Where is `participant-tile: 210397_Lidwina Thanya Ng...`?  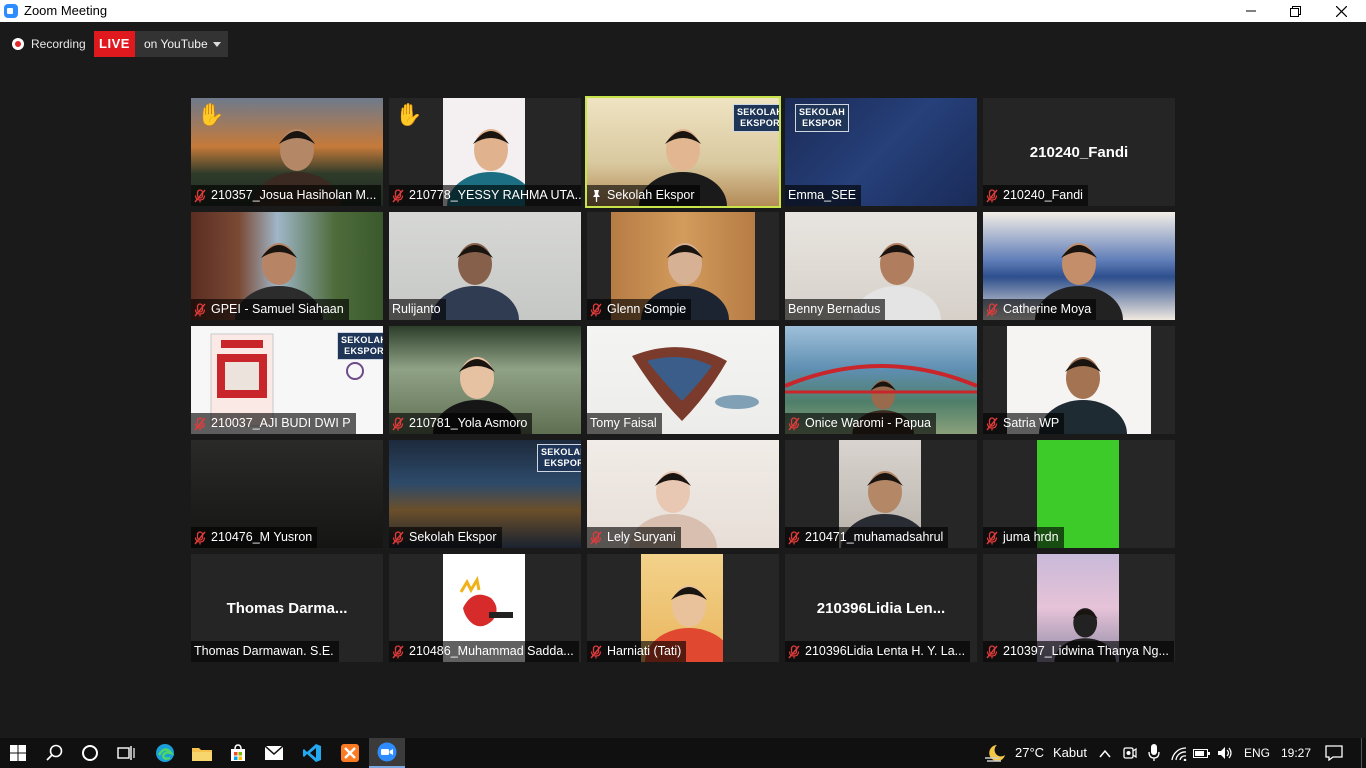
participant-tile: 210397_Lidwina Thanya Ng... is located at coordinates (1079, 608).